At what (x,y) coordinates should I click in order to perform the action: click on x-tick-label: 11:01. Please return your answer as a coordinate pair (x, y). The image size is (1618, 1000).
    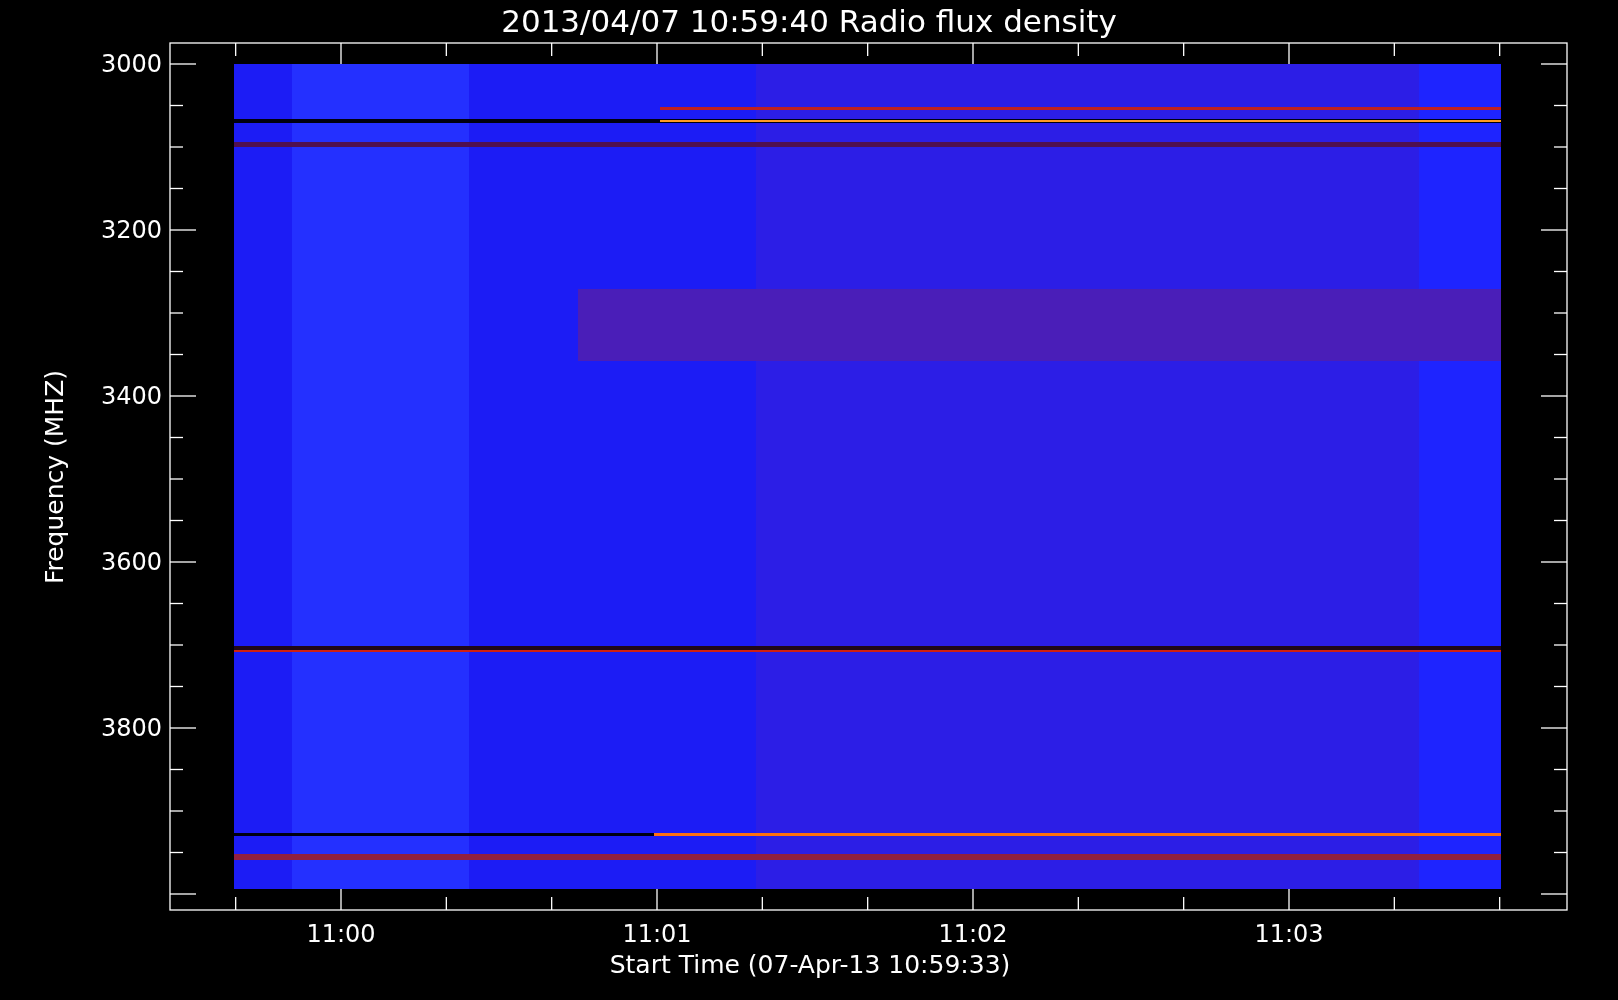
    Looking at the image, I should click on (657, 934).